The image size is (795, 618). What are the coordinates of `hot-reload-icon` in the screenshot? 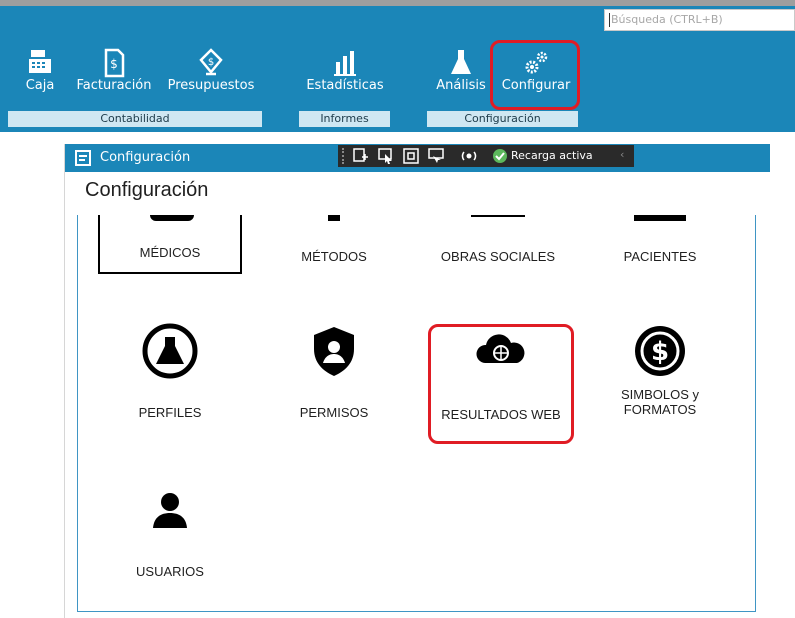 It's located at (469, 156).